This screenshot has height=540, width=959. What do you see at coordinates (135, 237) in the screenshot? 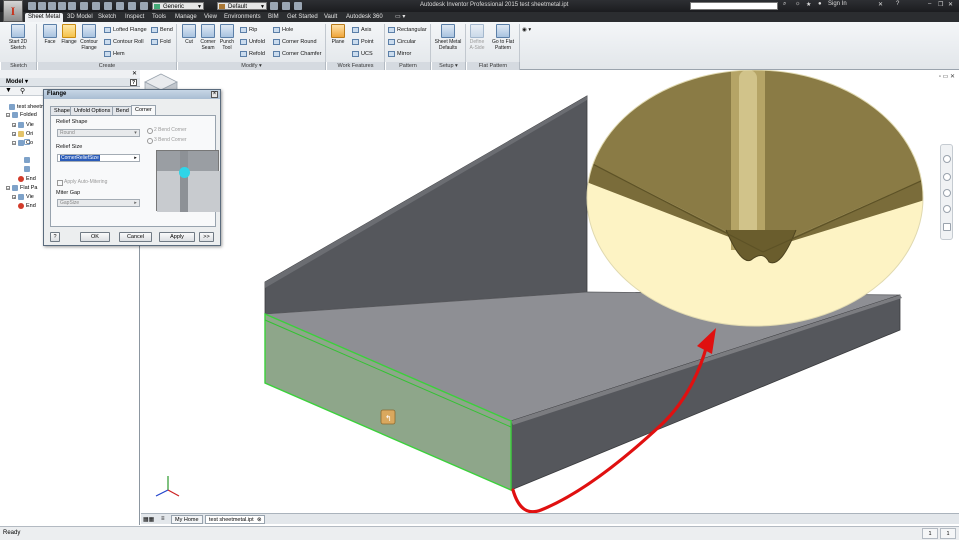
I see `cancel-button: Cancel` at bounding box center [135, 237].